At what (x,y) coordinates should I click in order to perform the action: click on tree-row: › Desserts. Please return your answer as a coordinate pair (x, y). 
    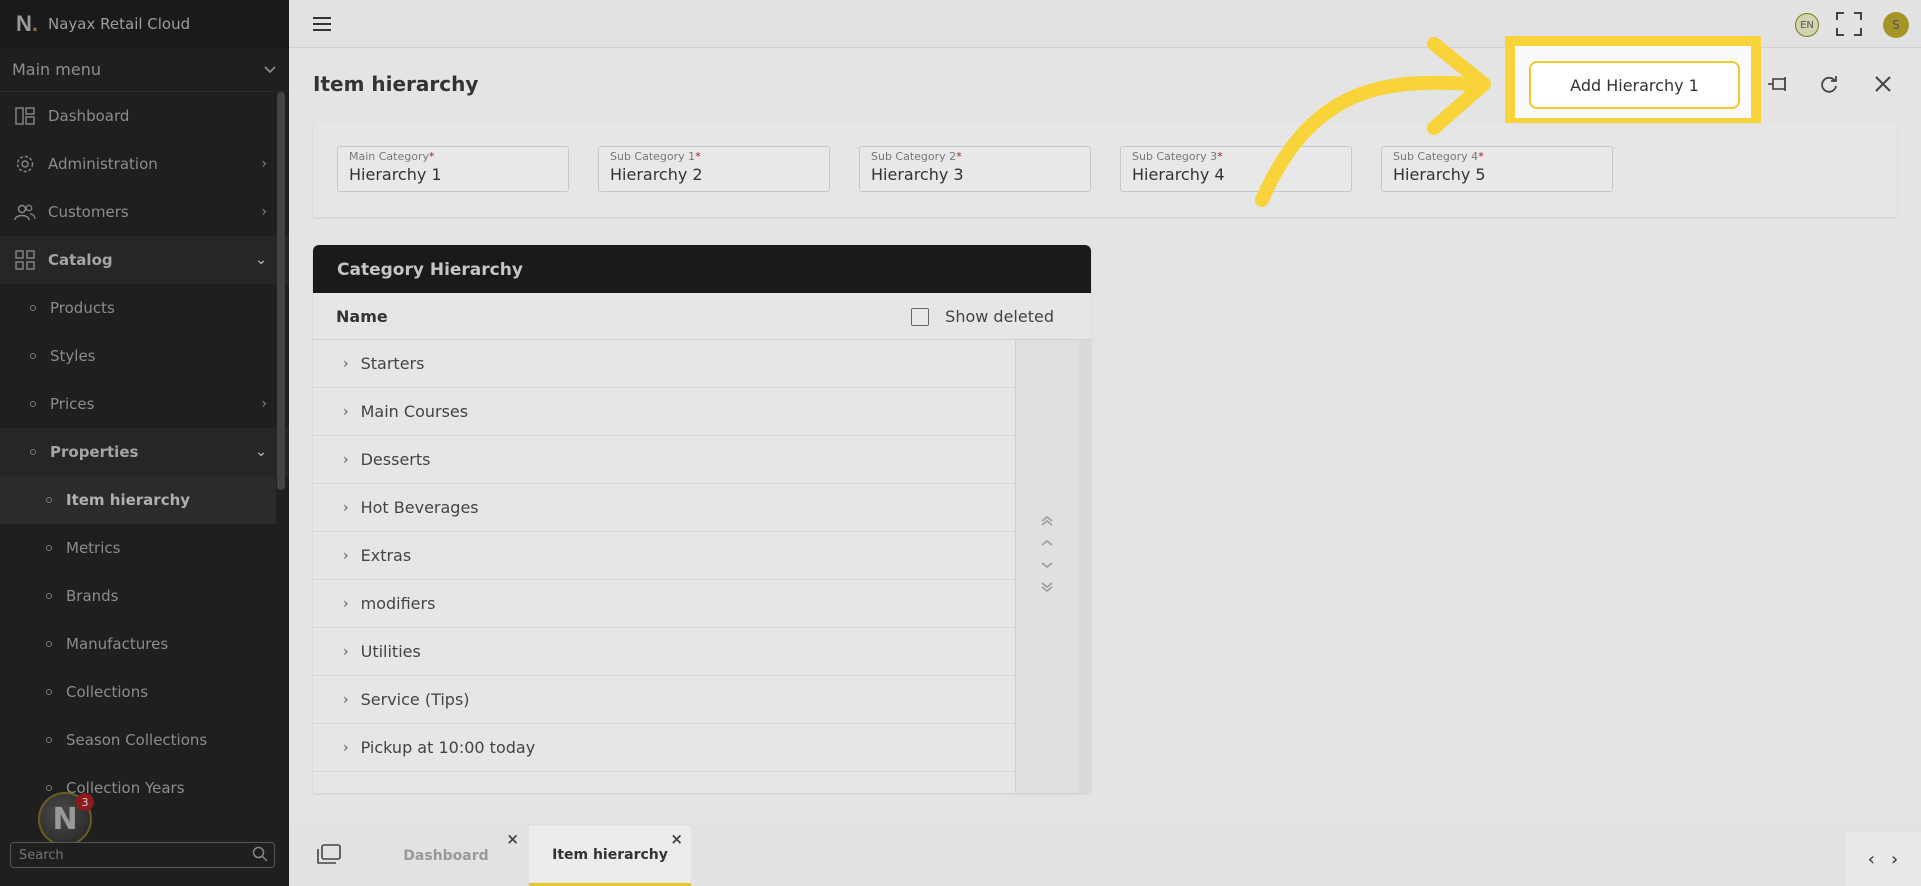
    Looking at the image, I should click on (664, 460).